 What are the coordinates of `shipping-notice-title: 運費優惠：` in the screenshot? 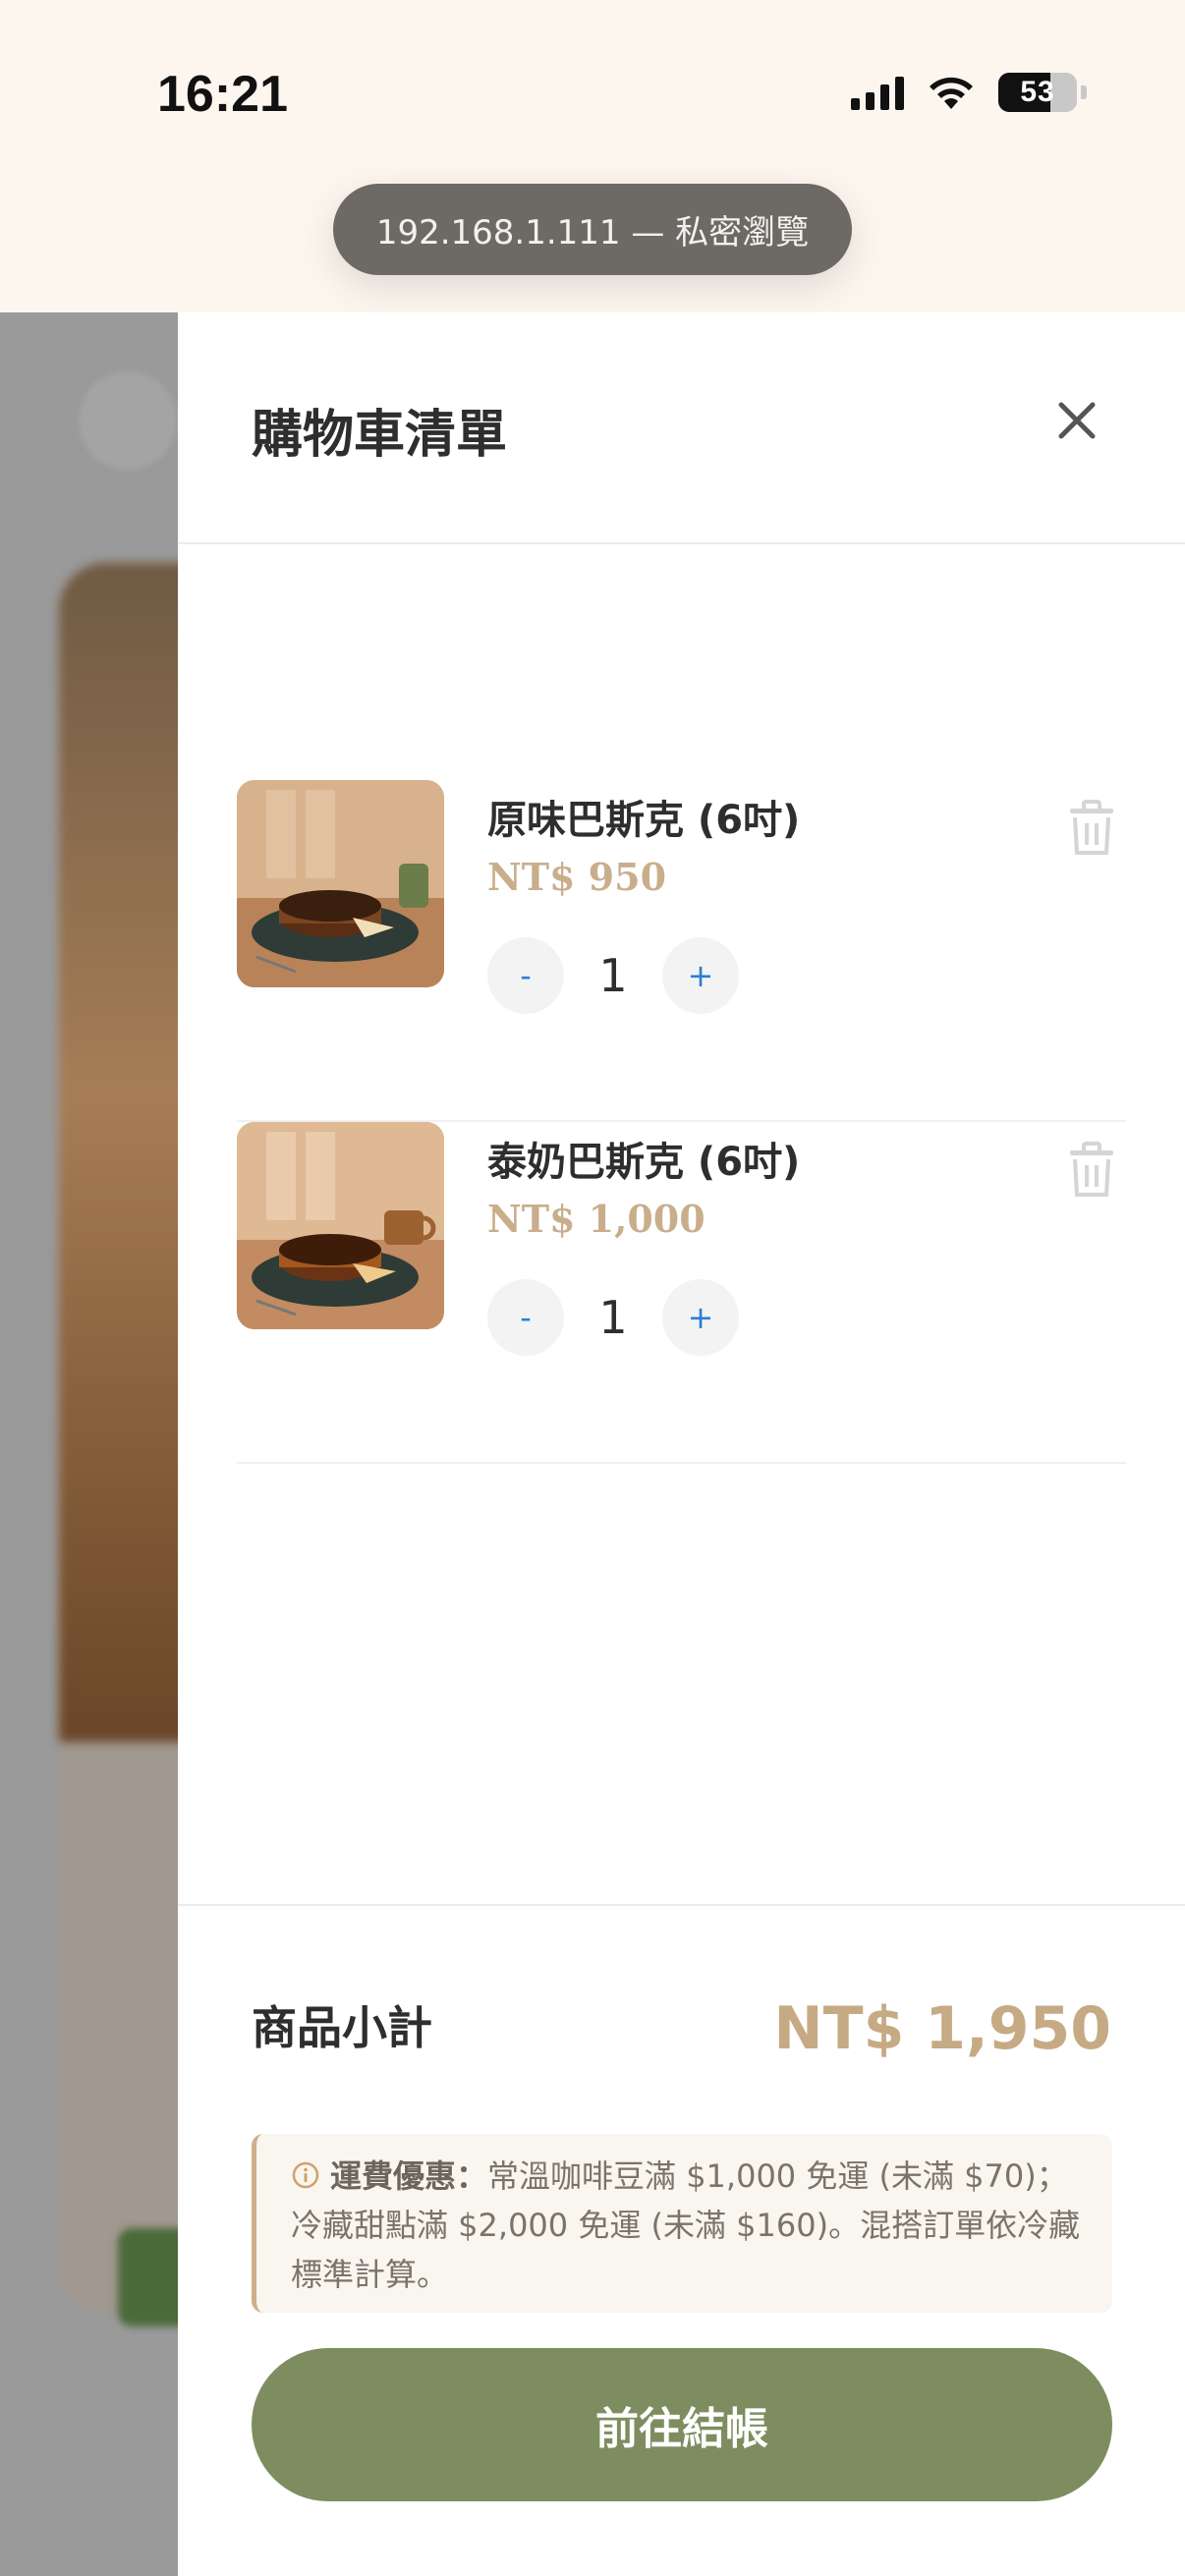 It's located at (409, 2176).